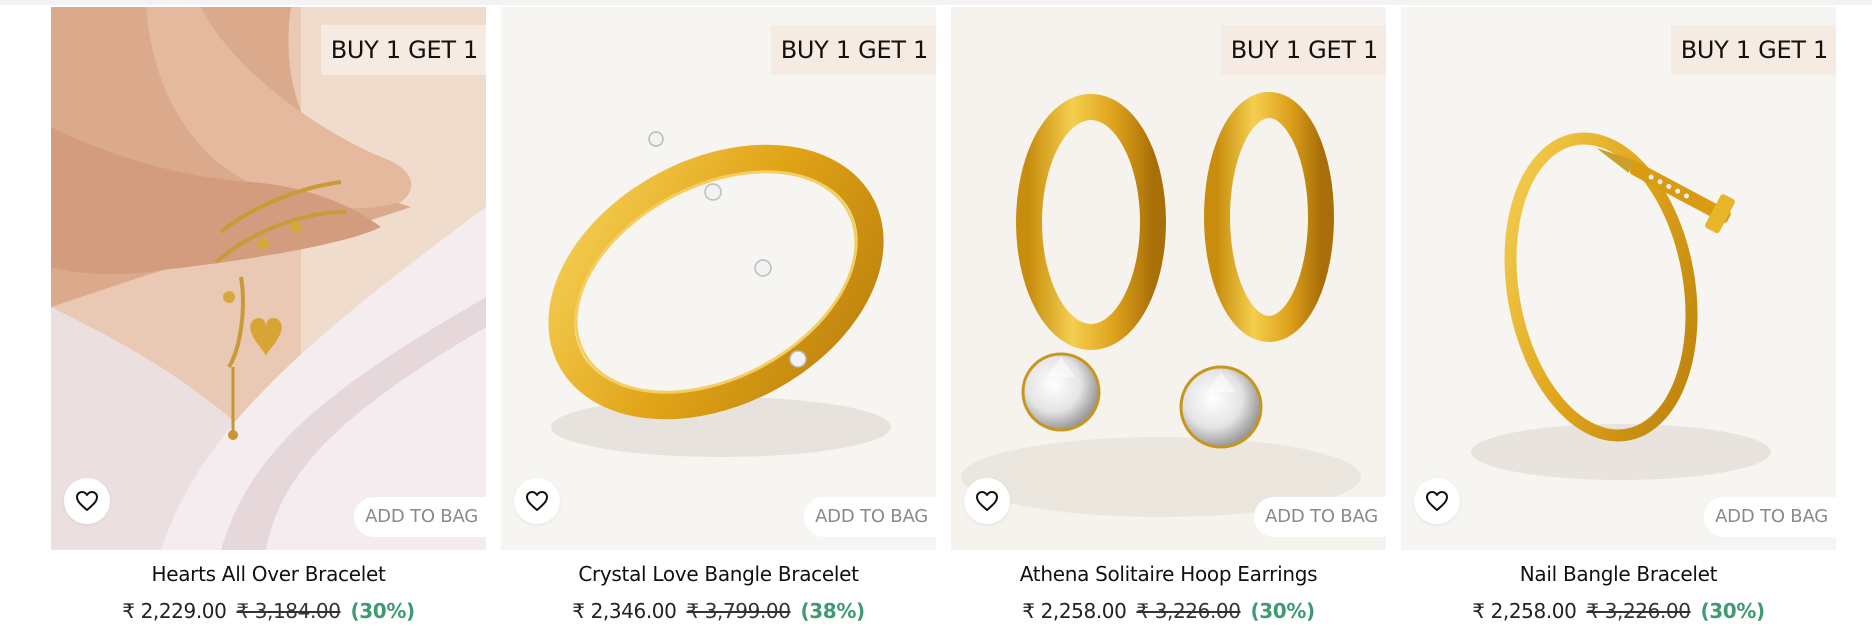 The height and width of the screenshot is (638, 1872). Describe the element at coordinates (268, 574) in the screenshot. I see `product-name: Hearts All Over Bracelet` at that location.